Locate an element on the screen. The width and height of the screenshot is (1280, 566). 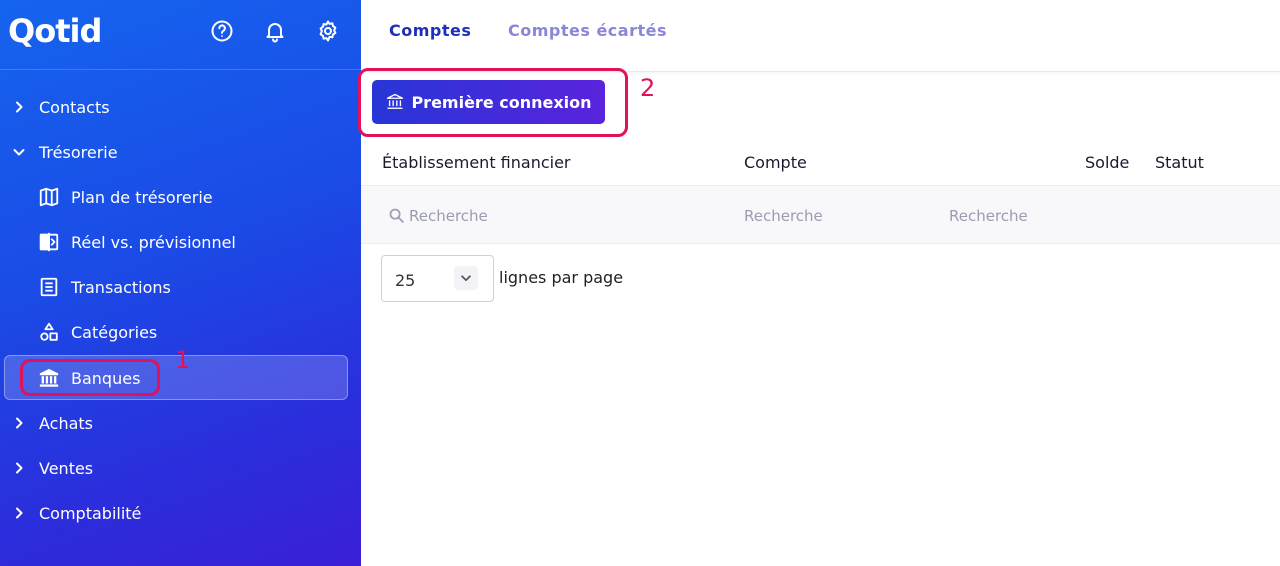
sidebar-item-label: Ventes is located at coordinates (66, 468).